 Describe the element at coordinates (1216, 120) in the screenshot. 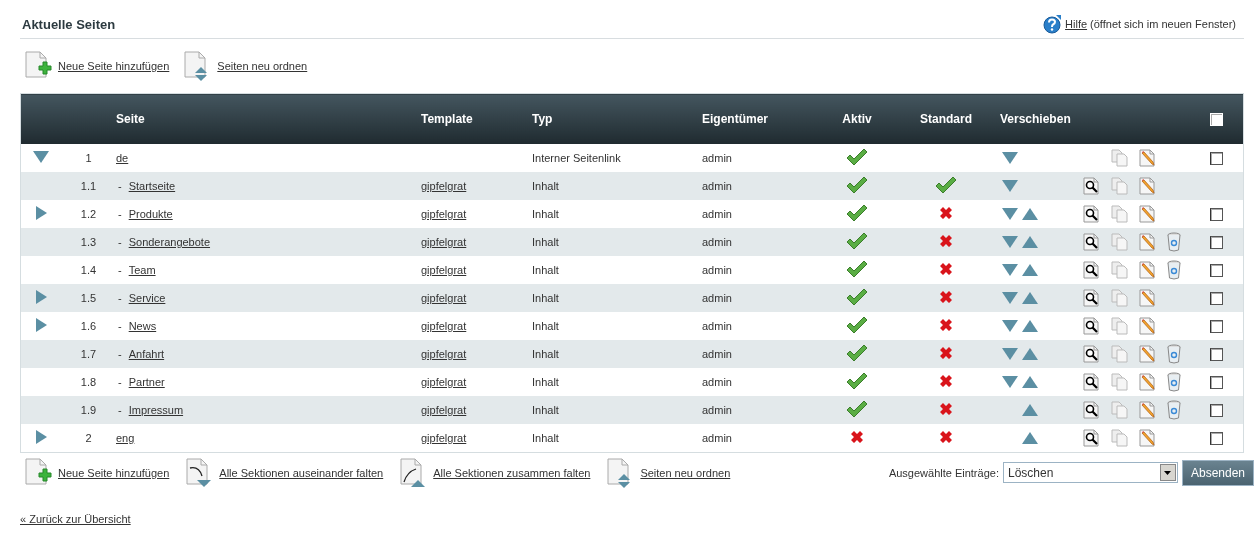

I see `select-all-checkbox` at that location.